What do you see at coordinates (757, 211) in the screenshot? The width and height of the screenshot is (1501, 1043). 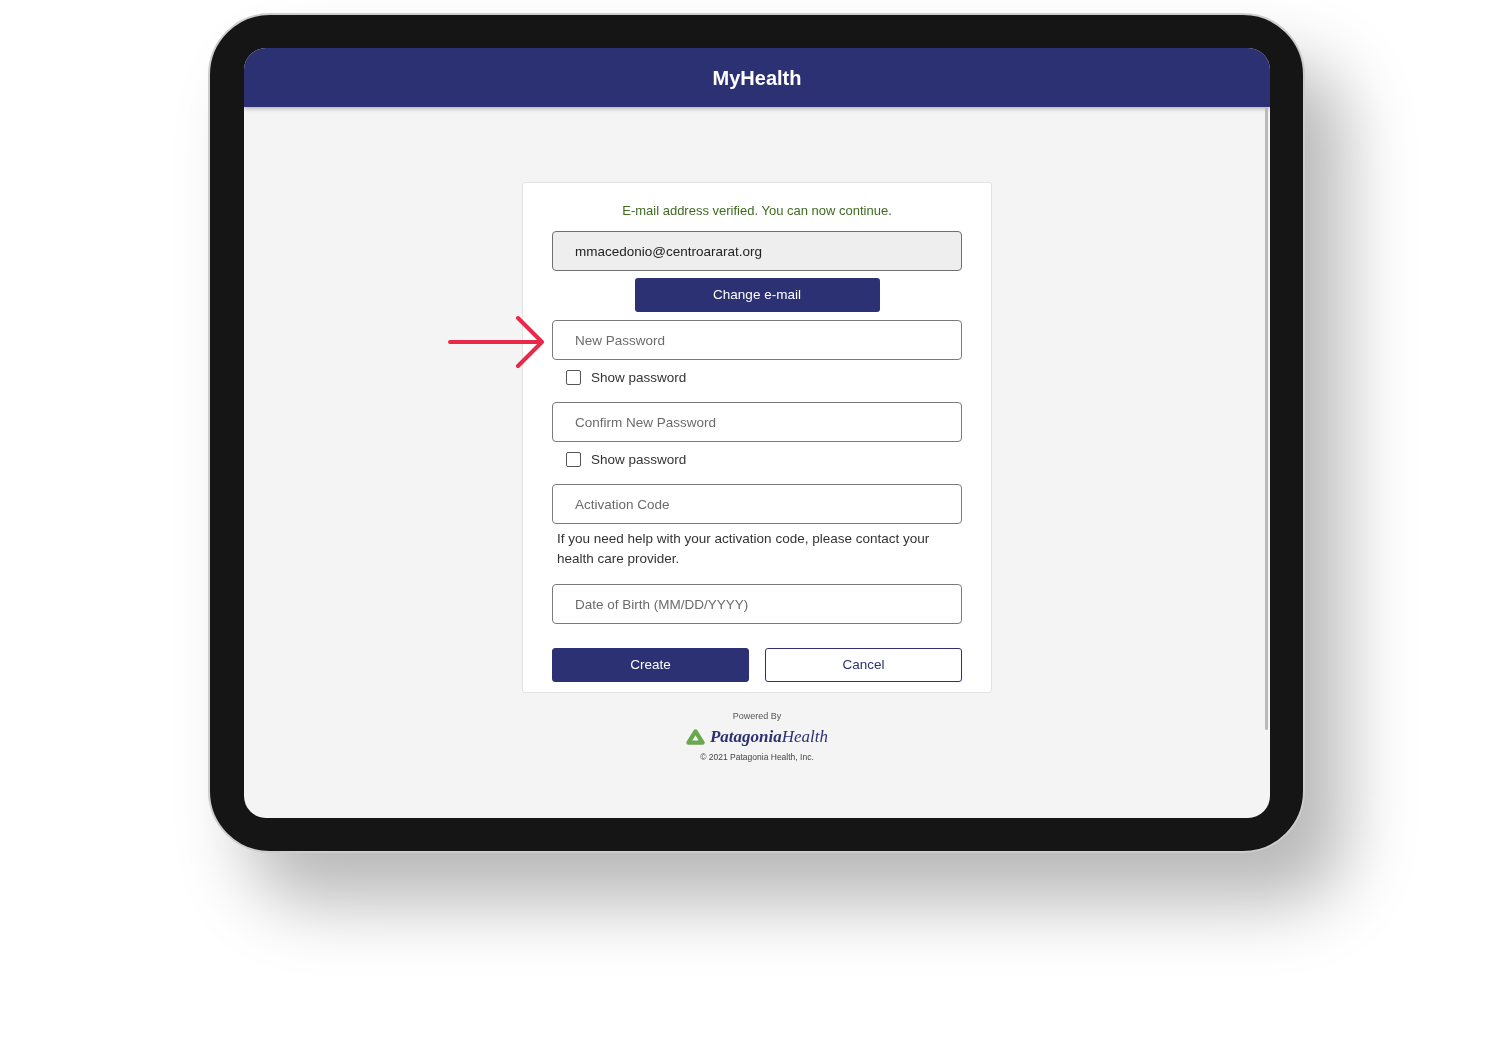 I see `status-message: E-mail address verified. You can now continue.` at bounding box center [757, 211].